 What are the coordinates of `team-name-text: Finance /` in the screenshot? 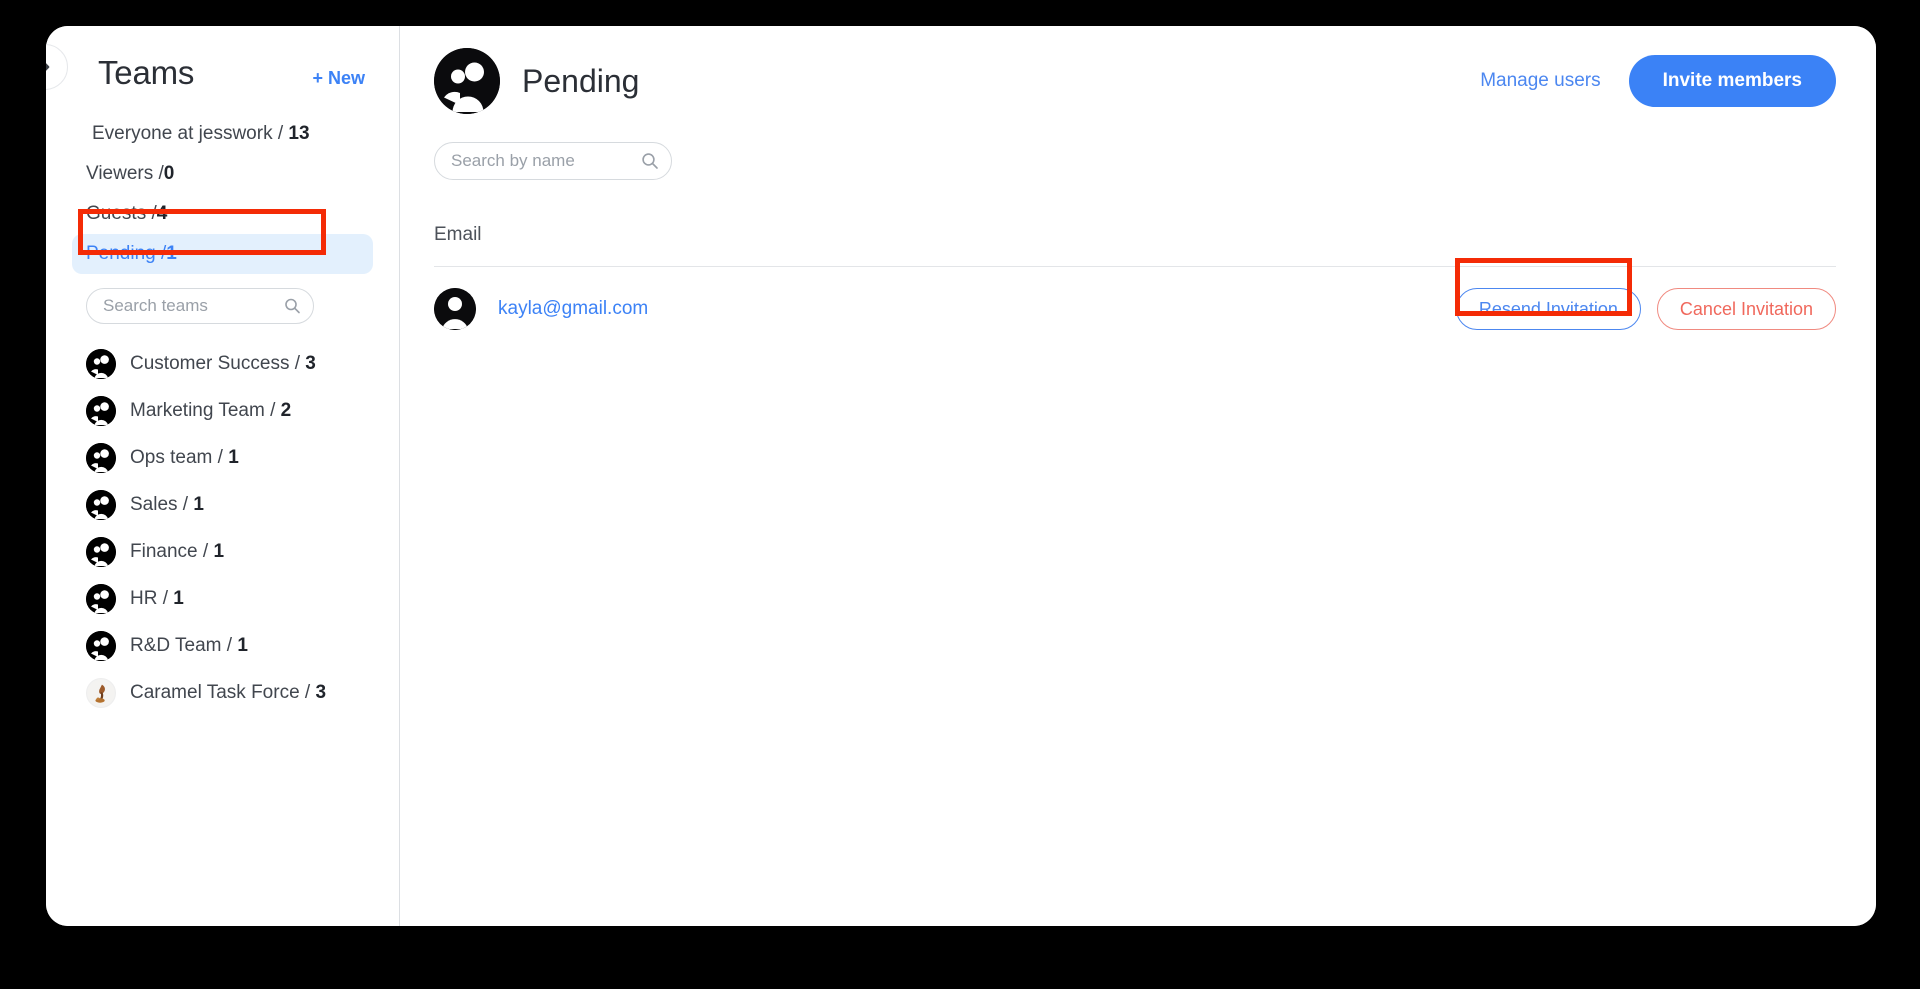 It's located at (169, 551).